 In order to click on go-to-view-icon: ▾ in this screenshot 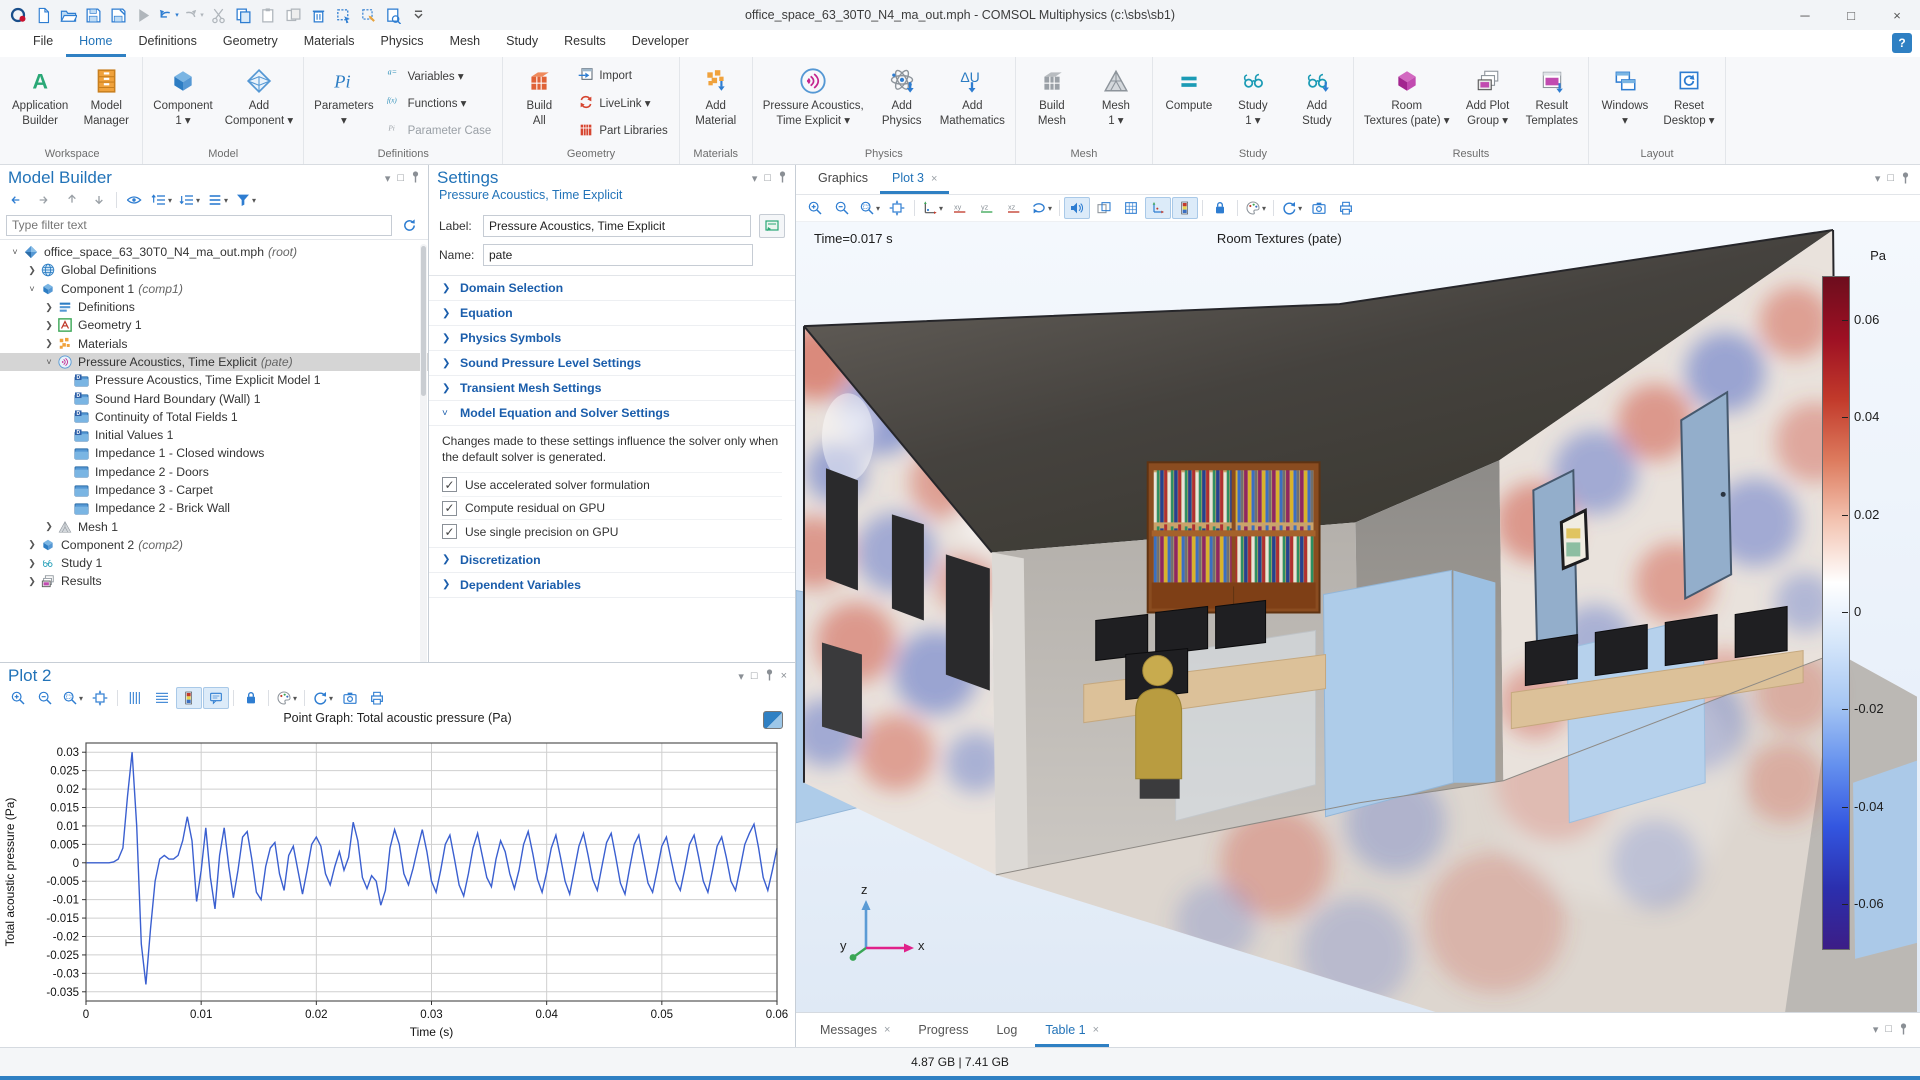, I will do `click(932, 208)`.